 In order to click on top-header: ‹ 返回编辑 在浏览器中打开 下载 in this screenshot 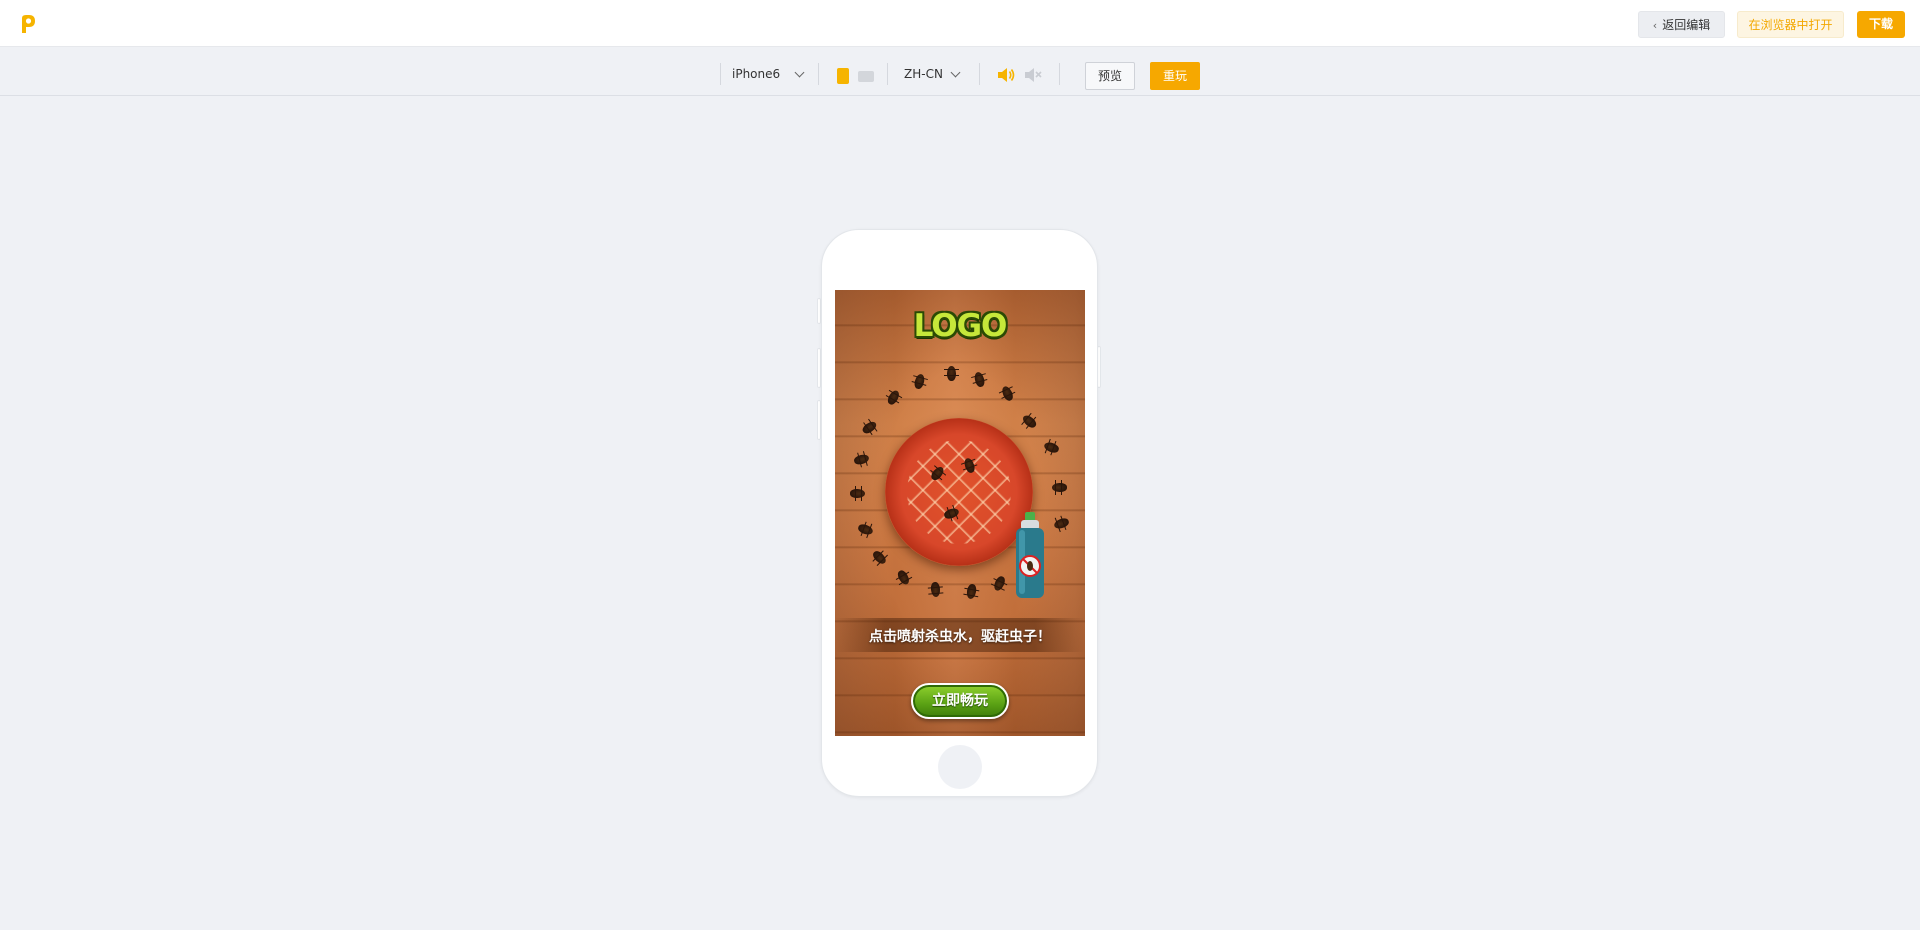, I will do `click(960, 23)`.